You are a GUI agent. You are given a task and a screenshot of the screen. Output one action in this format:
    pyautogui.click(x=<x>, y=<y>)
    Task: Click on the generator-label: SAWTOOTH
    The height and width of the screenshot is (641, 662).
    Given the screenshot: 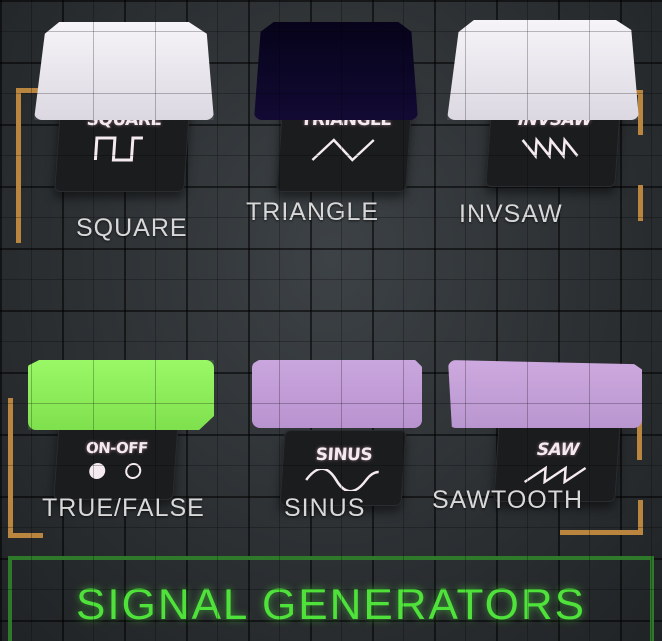 What is the action you would take?
    pyautogui.click(x=508, y=500)
    